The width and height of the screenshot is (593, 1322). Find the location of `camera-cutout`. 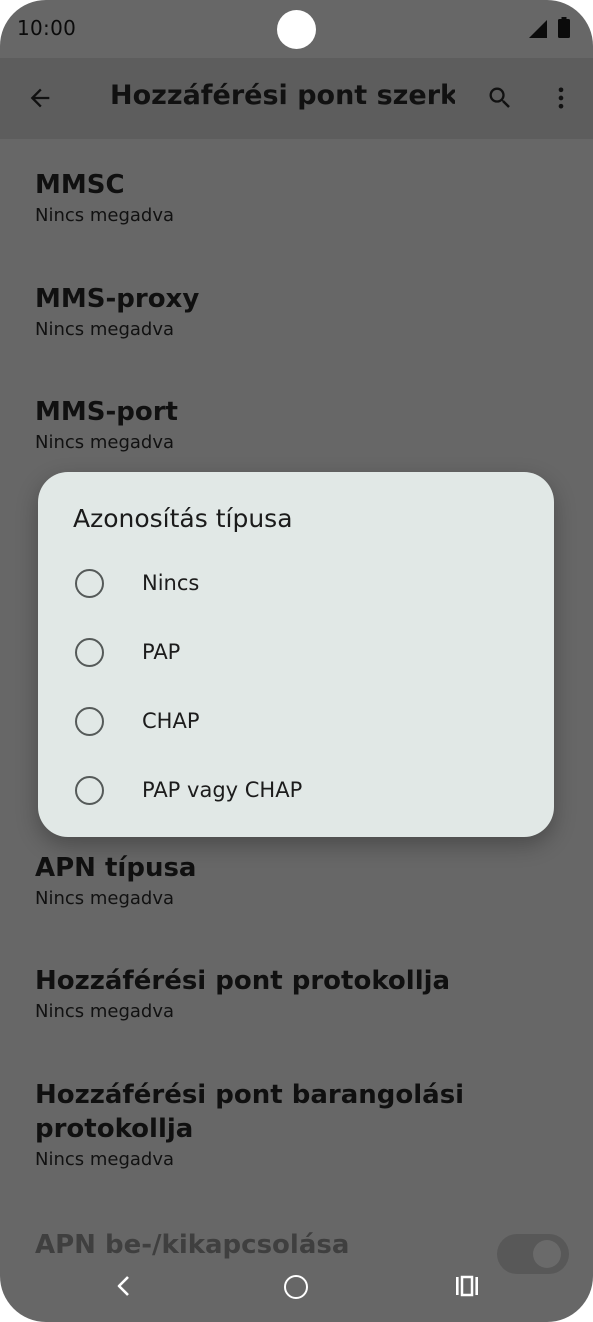

camera-cutout is located at coordinates (296, 29).